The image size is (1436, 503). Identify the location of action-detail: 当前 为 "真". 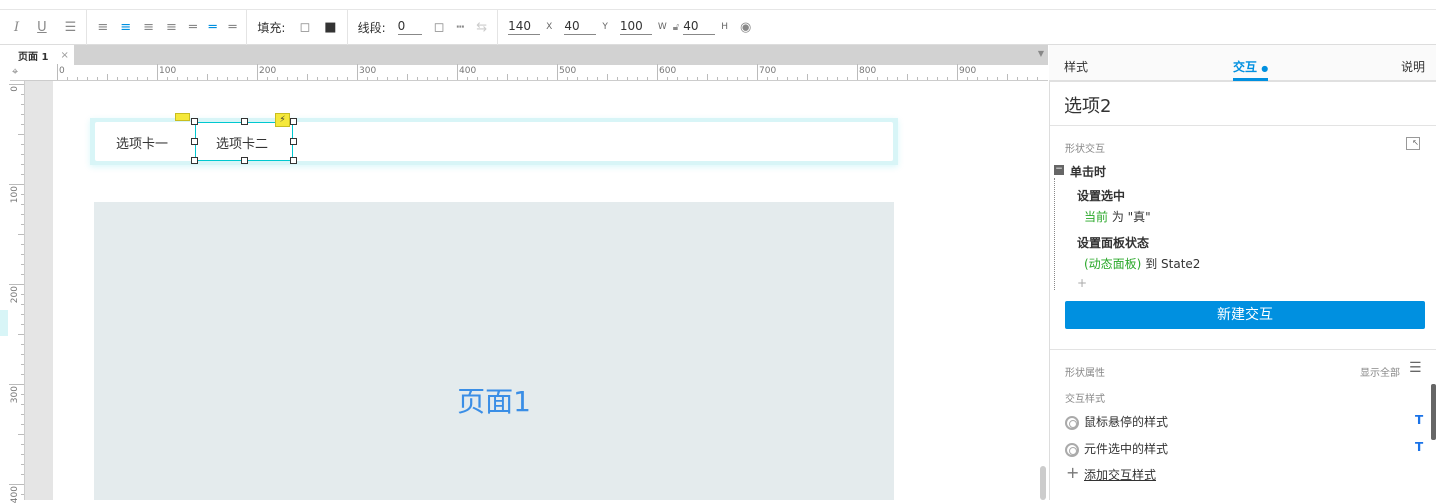
(1117, 216).